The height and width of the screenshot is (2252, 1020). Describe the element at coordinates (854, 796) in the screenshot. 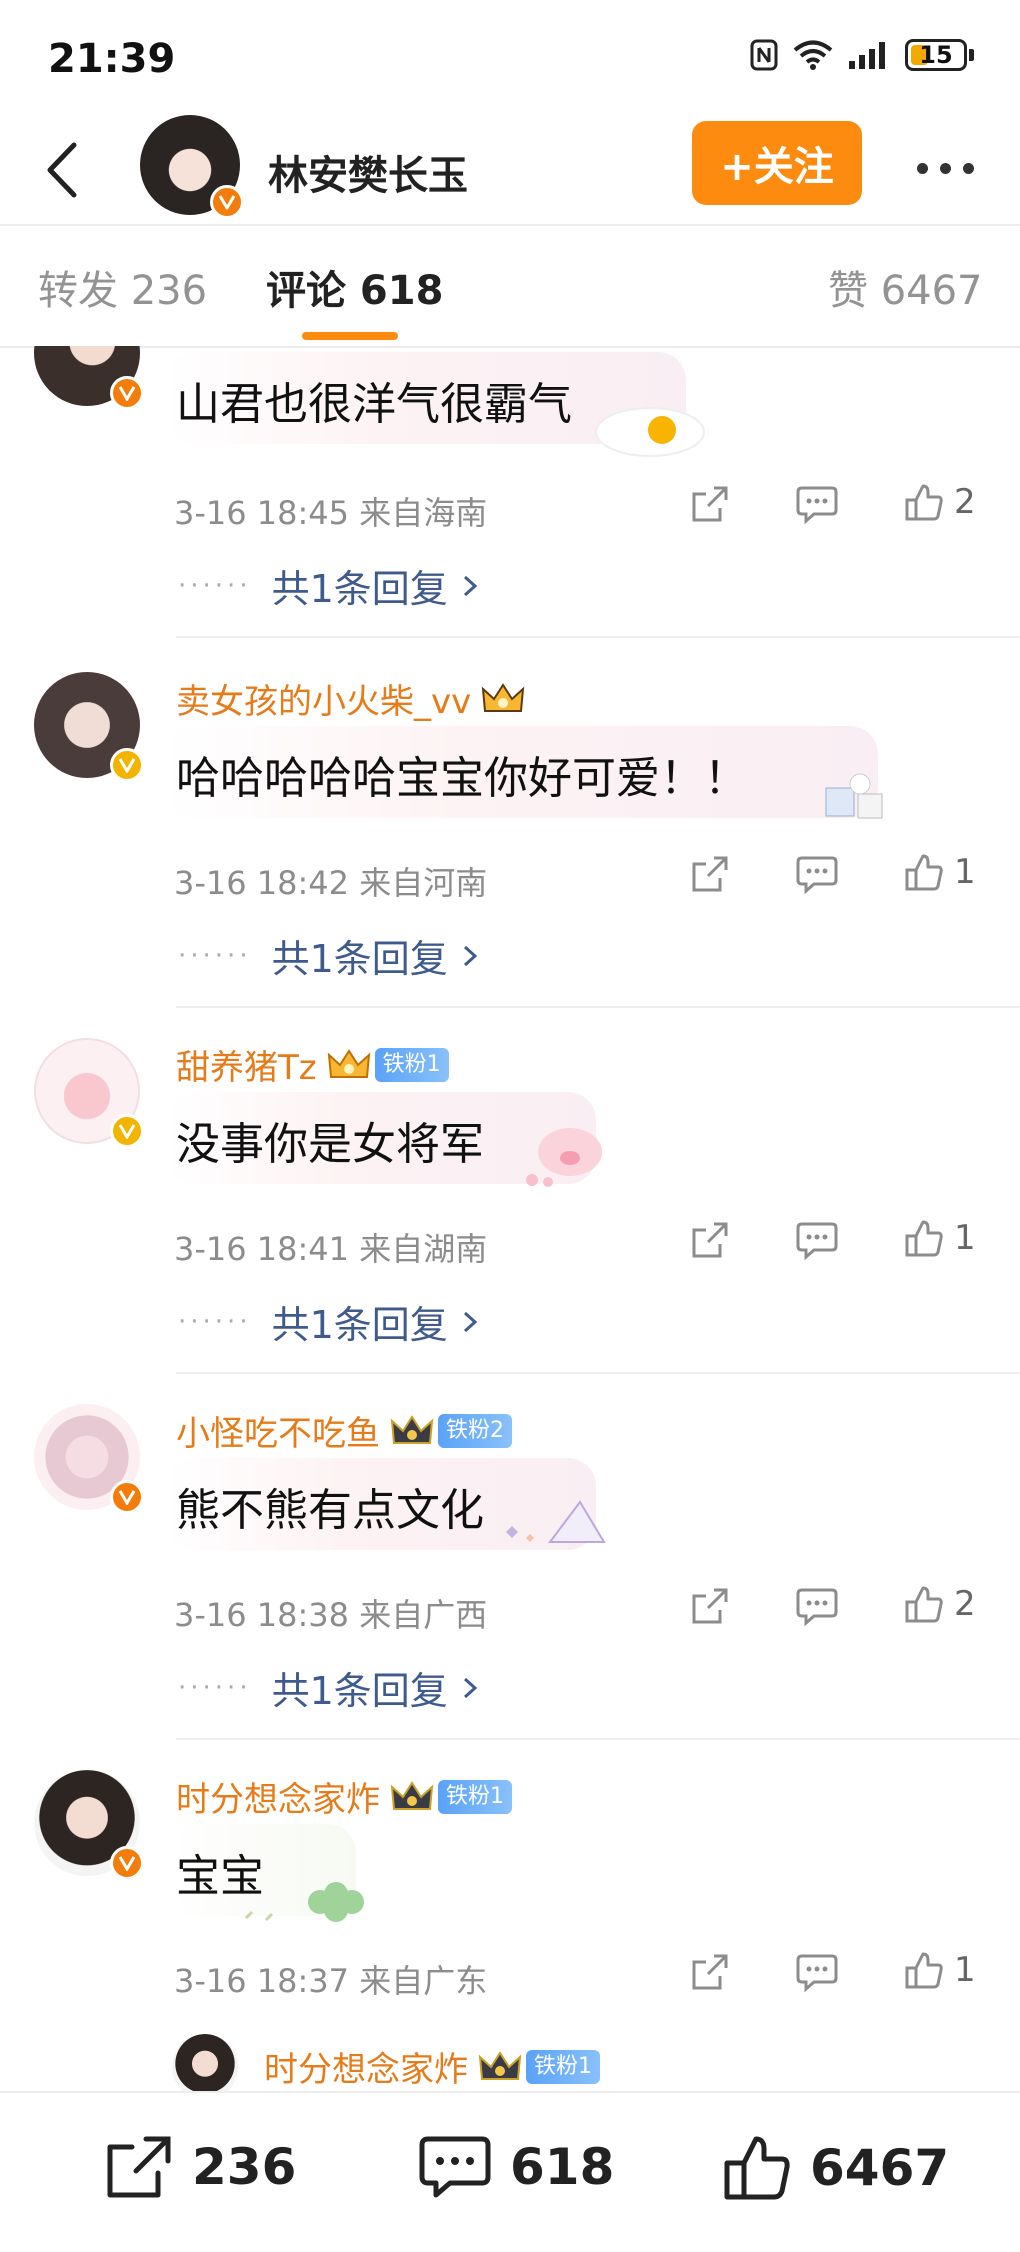

I see `gift-sticker-icon` at that location.